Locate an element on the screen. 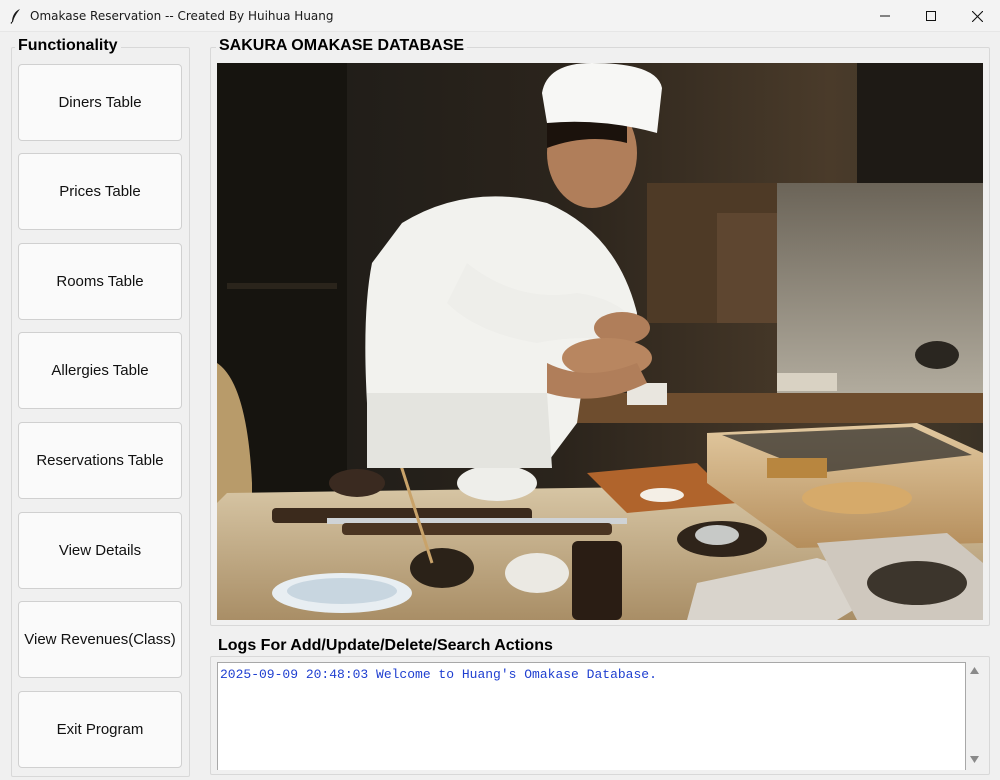 This screenshot has height=780, width=1000. close-button is located at coordinates (977, 16).